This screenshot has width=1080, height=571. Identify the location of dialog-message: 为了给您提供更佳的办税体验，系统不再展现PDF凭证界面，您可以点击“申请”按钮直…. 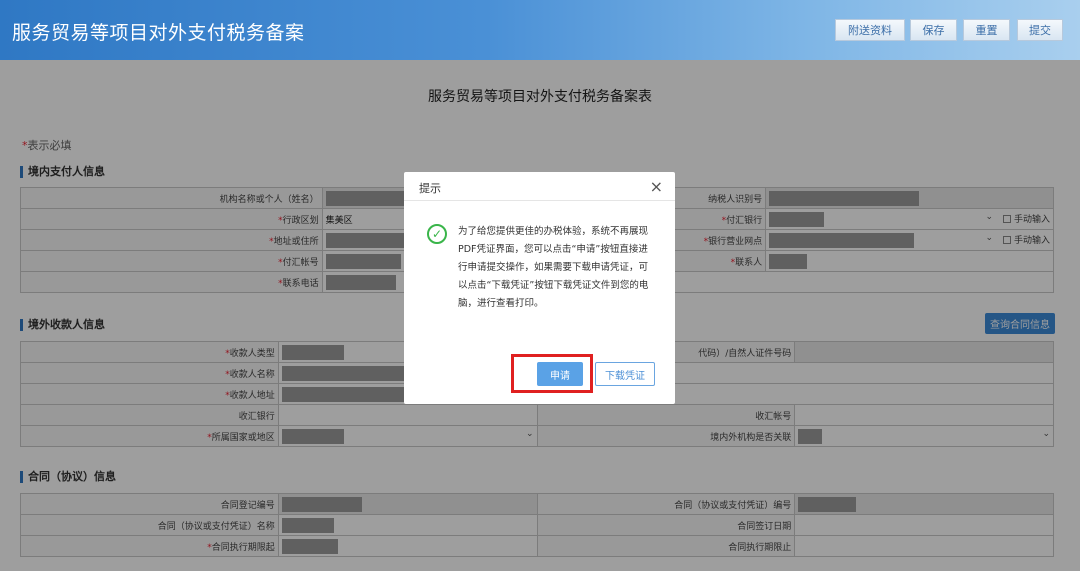
(553, 267).